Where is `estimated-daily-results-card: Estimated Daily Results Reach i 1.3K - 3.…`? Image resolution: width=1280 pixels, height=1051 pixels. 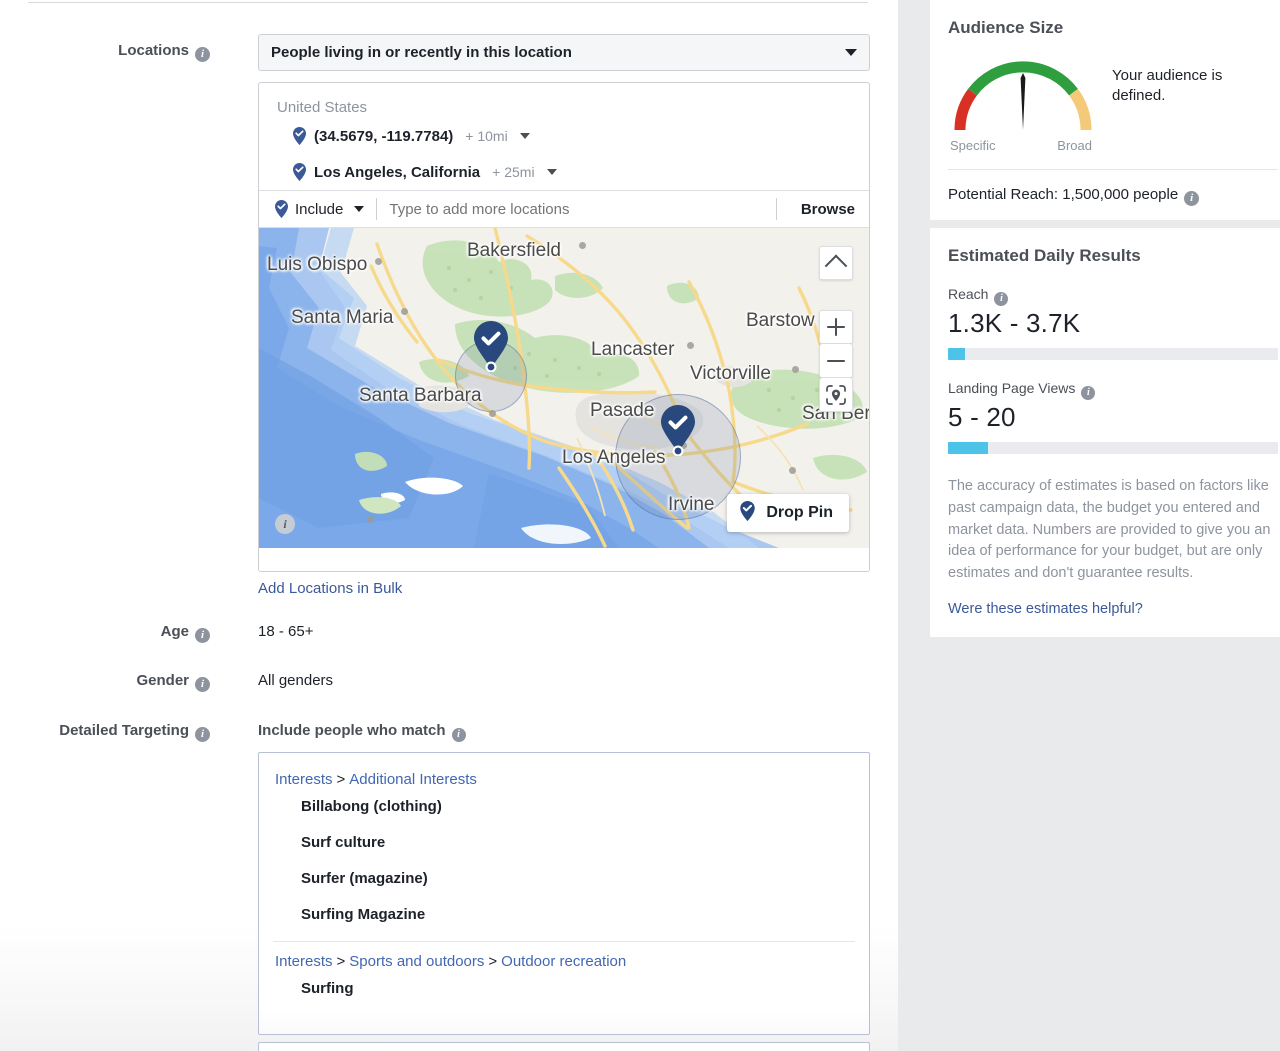
estimated-daily-results-card: Estimated Daily Results Reach i 1.3K - 3.… is located at coordinates (1105, 432).